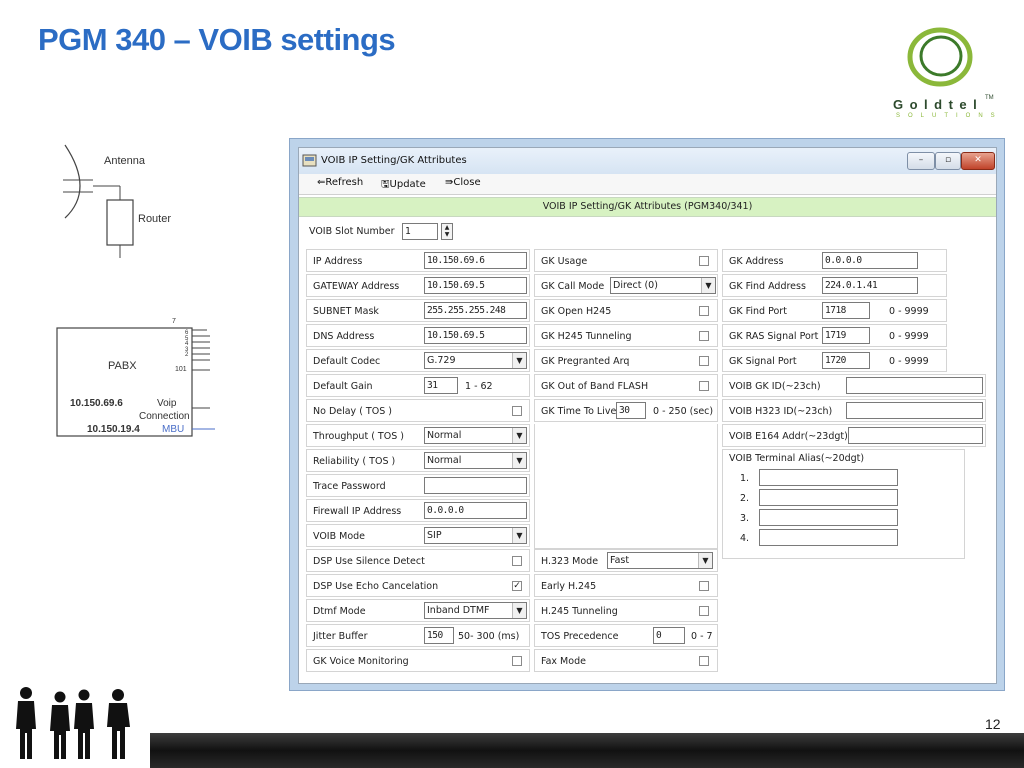 Image resolution: width=1024 pixels, height=768 pixels. What do you see at coordinates (394, 160) in the screenshot?
I see `window-title: VOIB IP Setting/GK Attributes` at bounding box center [394, 160].